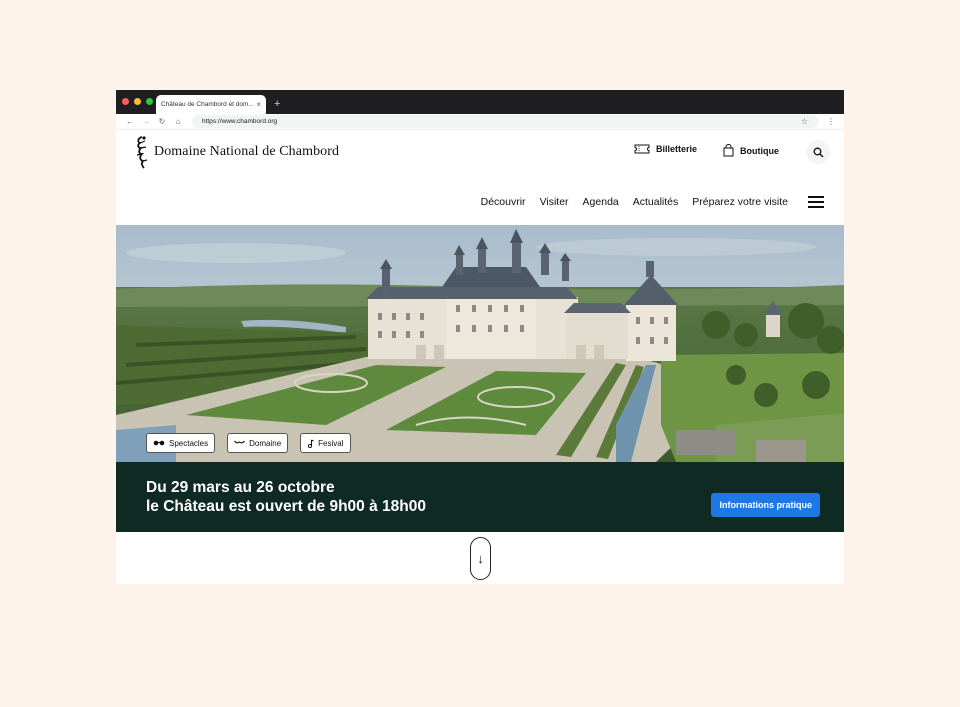 The height and width of the screenshot is (707, 960). I want to click on new-tab-button: +, so click(277, 104).